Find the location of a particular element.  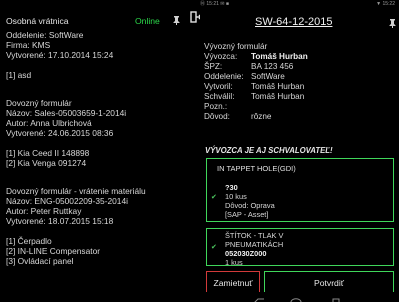

status-bar: Ⓝ 15:21 ✉ ■ ▼ 15:22 is located at coordinates (199, 4).